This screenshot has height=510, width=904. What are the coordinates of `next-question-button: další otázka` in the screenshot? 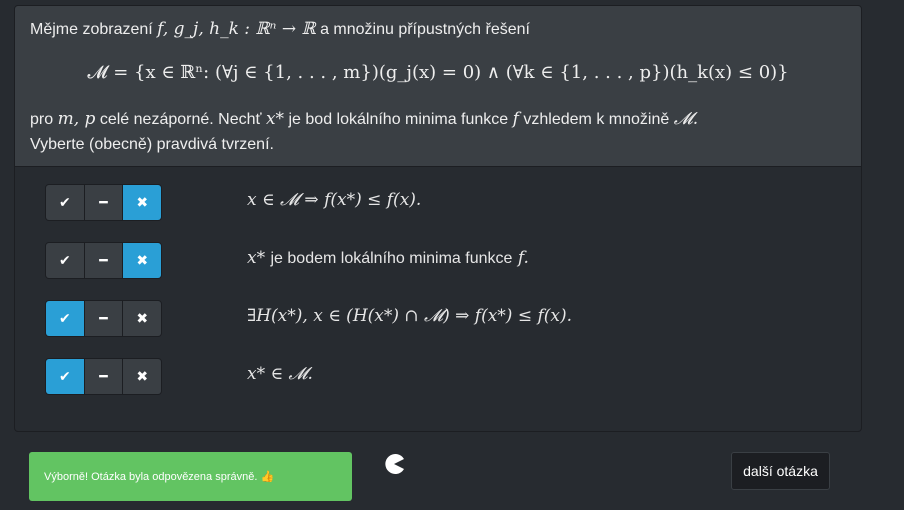 It's located at (780, 471).